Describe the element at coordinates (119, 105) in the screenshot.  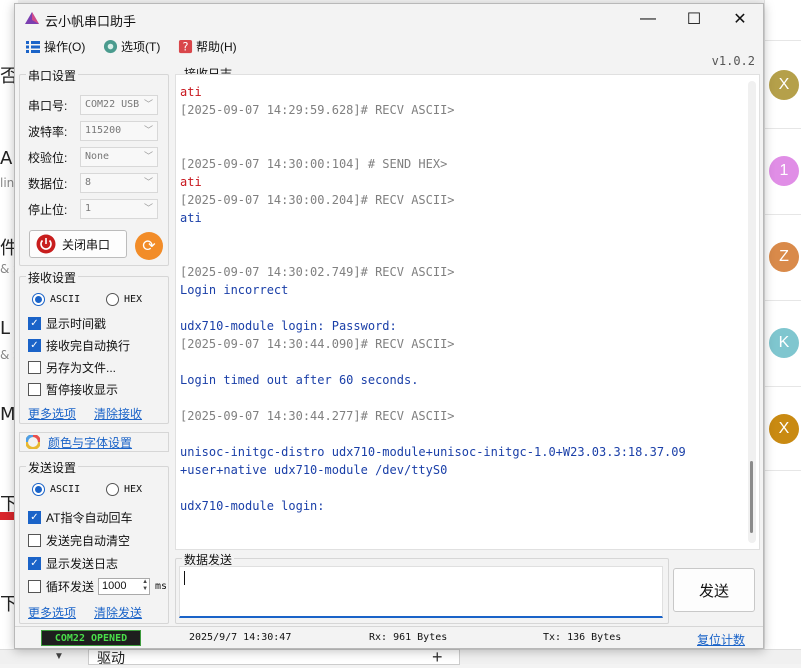
I see `port-select: COM22 USB ﹀` at that location.